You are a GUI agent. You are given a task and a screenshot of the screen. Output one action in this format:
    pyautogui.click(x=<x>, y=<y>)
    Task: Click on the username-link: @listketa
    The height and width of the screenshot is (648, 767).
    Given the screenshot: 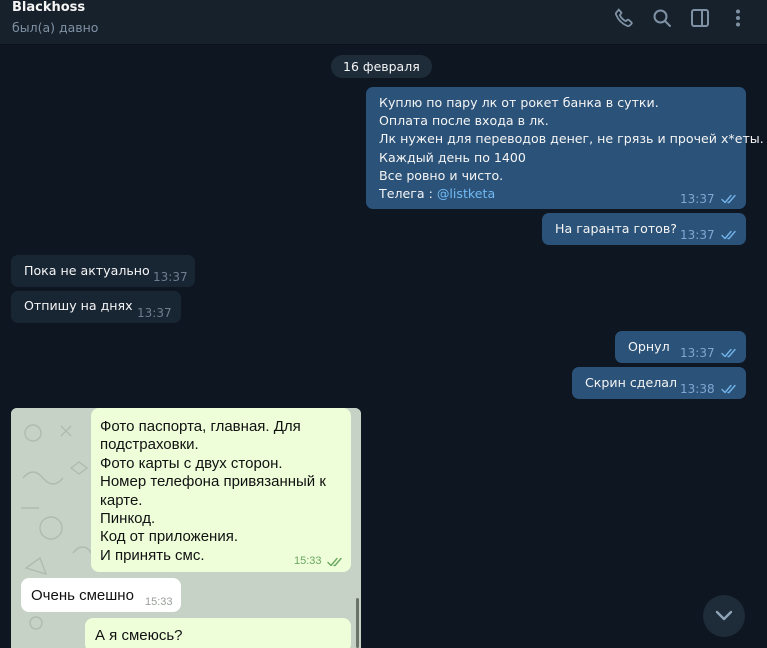 What is the action you would take?
    pyautogui.click(x=466, y=193)
    